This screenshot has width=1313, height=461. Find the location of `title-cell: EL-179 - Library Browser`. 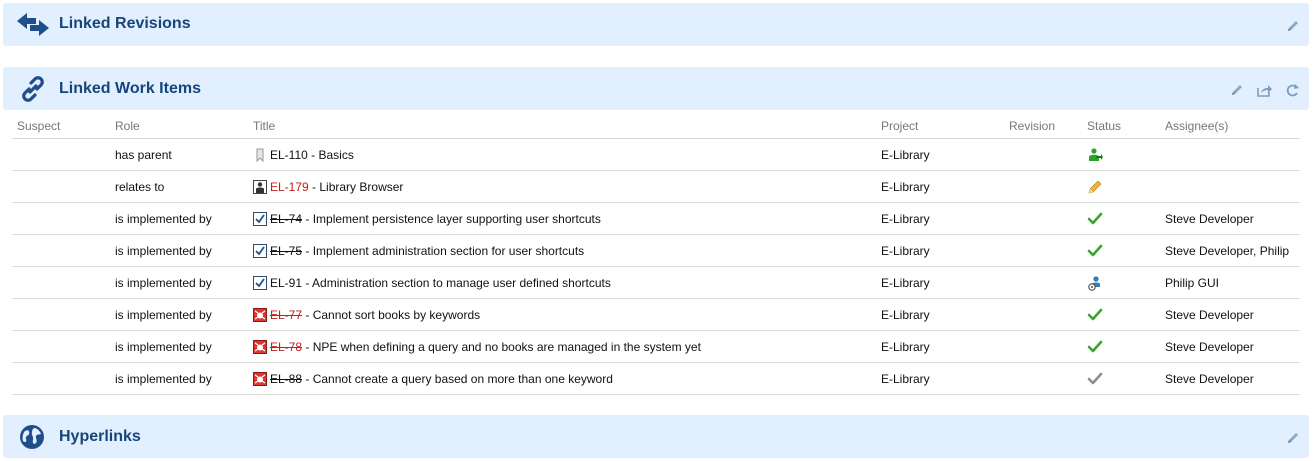

title-cell: EL-179 - Library Browser is located at coordinates (562, 186).